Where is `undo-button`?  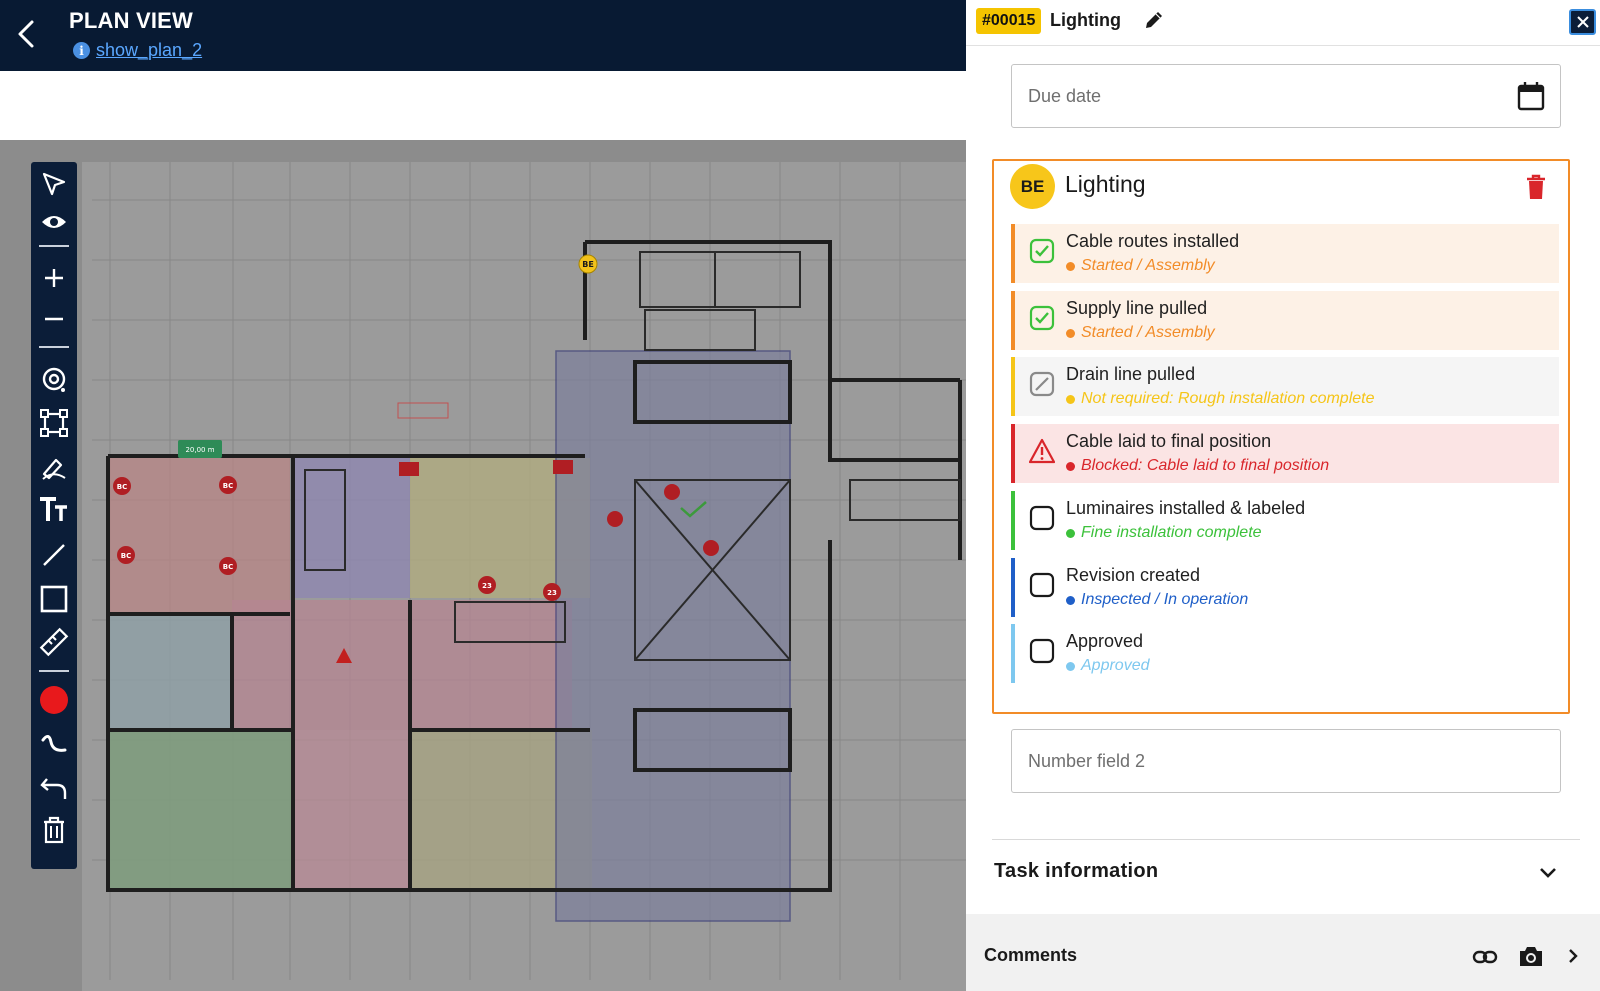
undo-button is located at coordinates (54, 788).